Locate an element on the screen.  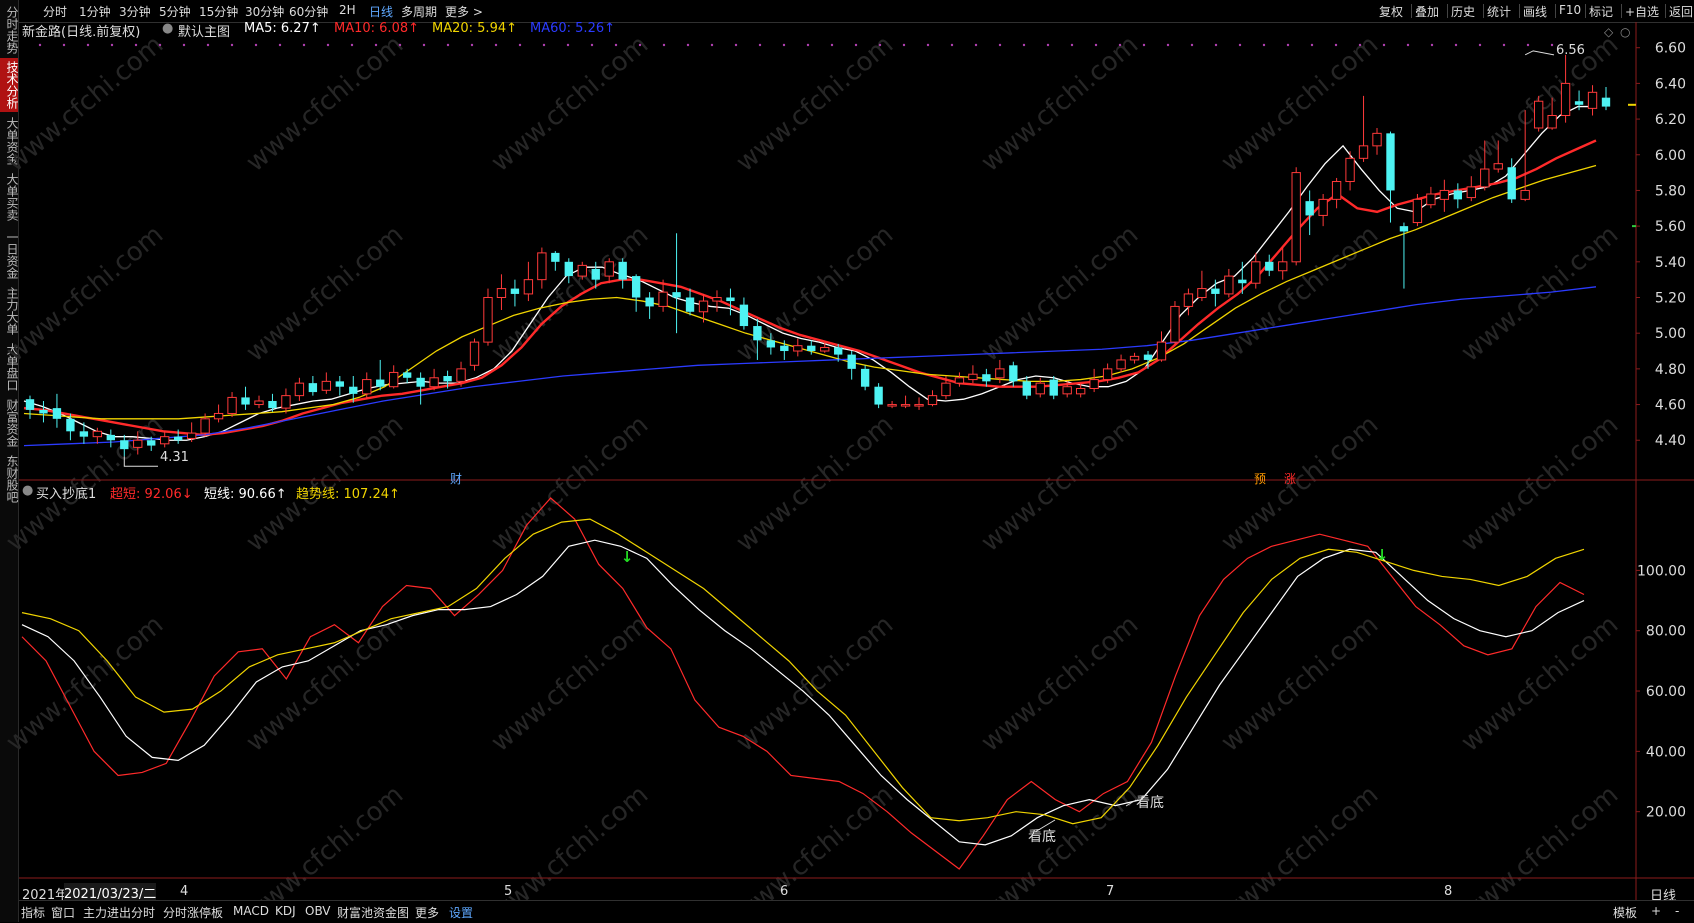
bottom-tab-obv: OBV is located at coordinates (318, 911).